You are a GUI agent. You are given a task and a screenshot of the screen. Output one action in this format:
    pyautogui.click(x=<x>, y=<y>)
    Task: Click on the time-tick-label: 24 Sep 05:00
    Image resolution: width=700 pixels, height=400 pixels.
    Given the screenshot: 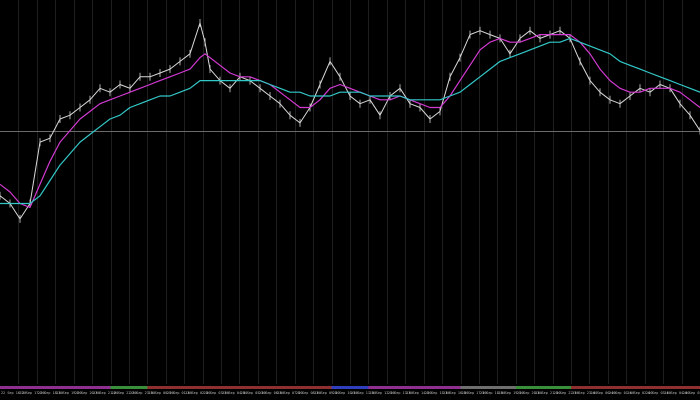 What is the action you would take?
    pyautogui.click(x=691, y=393)
    